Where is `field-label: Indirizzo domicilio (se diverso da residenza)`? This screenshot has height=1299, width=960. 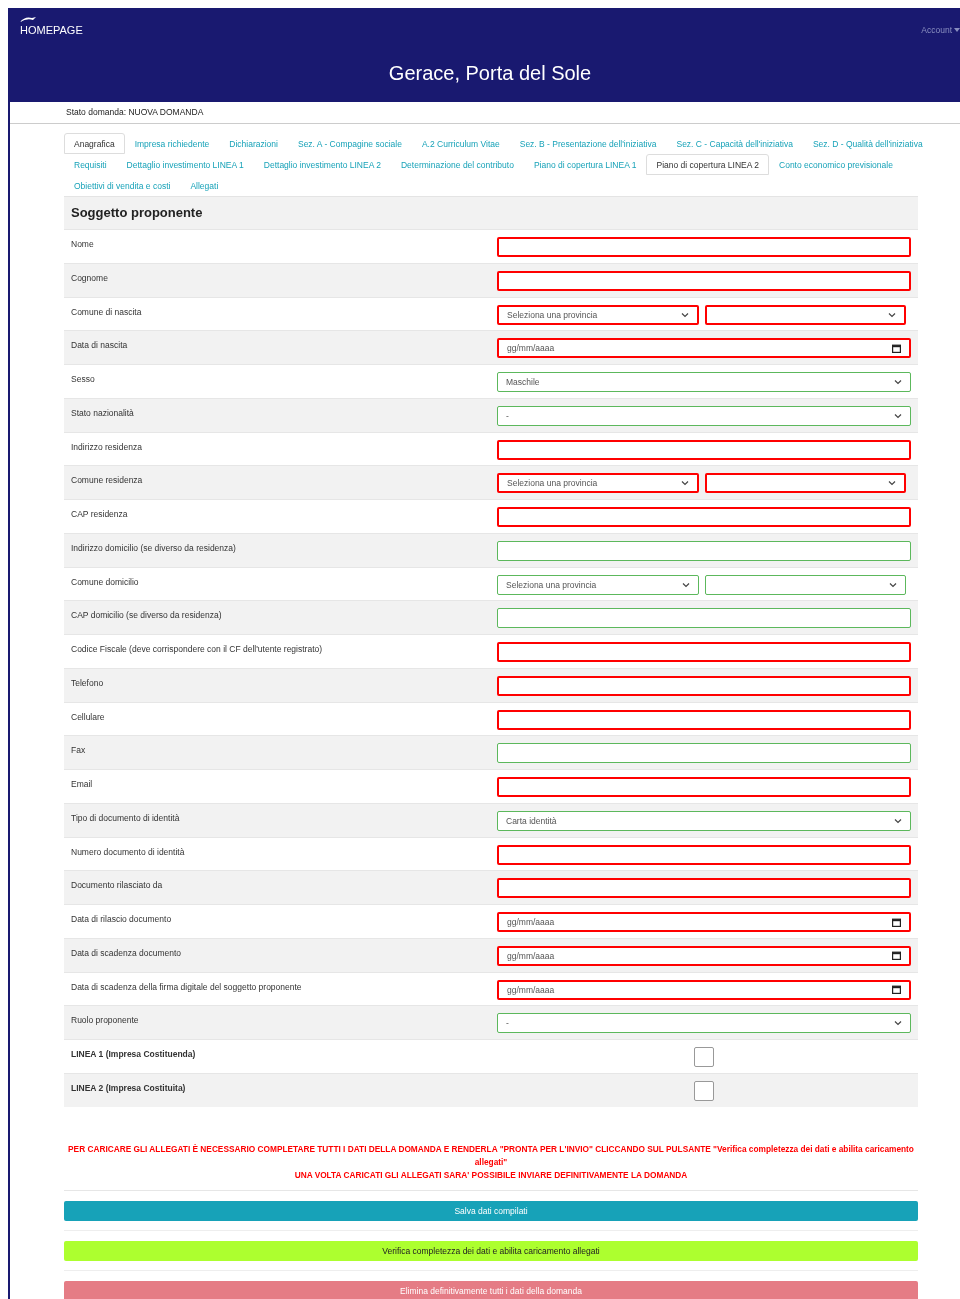
field-label: Indirizzo domicilio (se diverso da residenza) is located at coordinates (154, 548).